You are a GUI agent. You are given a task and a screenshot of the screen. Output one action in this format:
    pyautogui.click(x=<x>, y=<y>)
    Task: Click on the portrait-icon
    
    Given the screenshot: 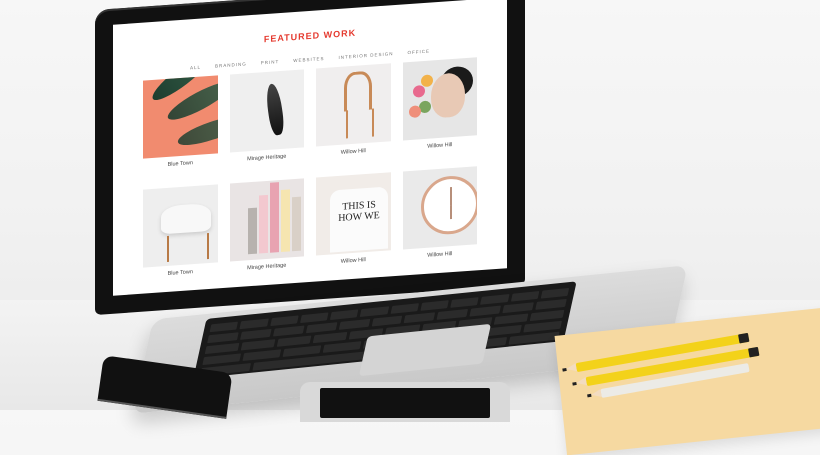 What is the action you would take?
    pyautogui.click(x=447, y=95)
    